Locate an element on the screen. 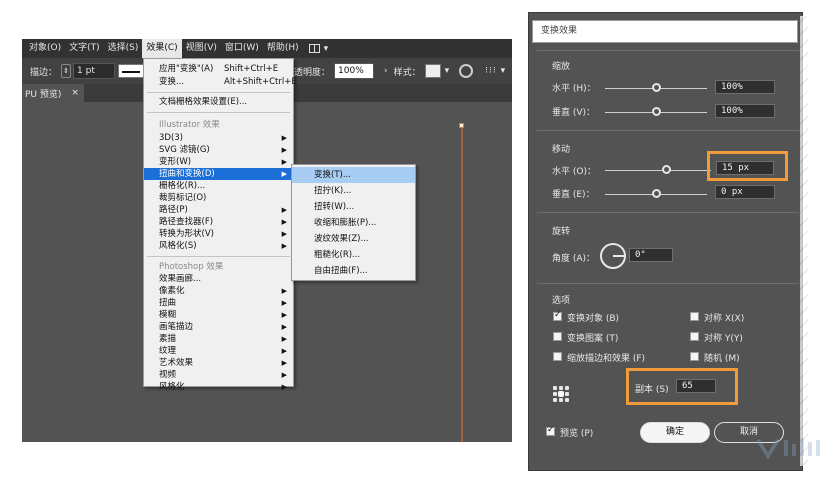 The height and width of the screenshot is (482, 840). opacity-input: 100% is located at coordinates (354, 71).